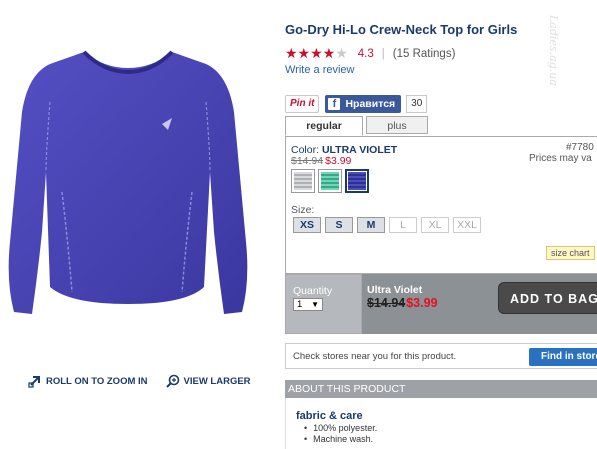 The width and height of the screenshot is (597, 449). I want to click on tab-plus: plus, so click(397, 125).